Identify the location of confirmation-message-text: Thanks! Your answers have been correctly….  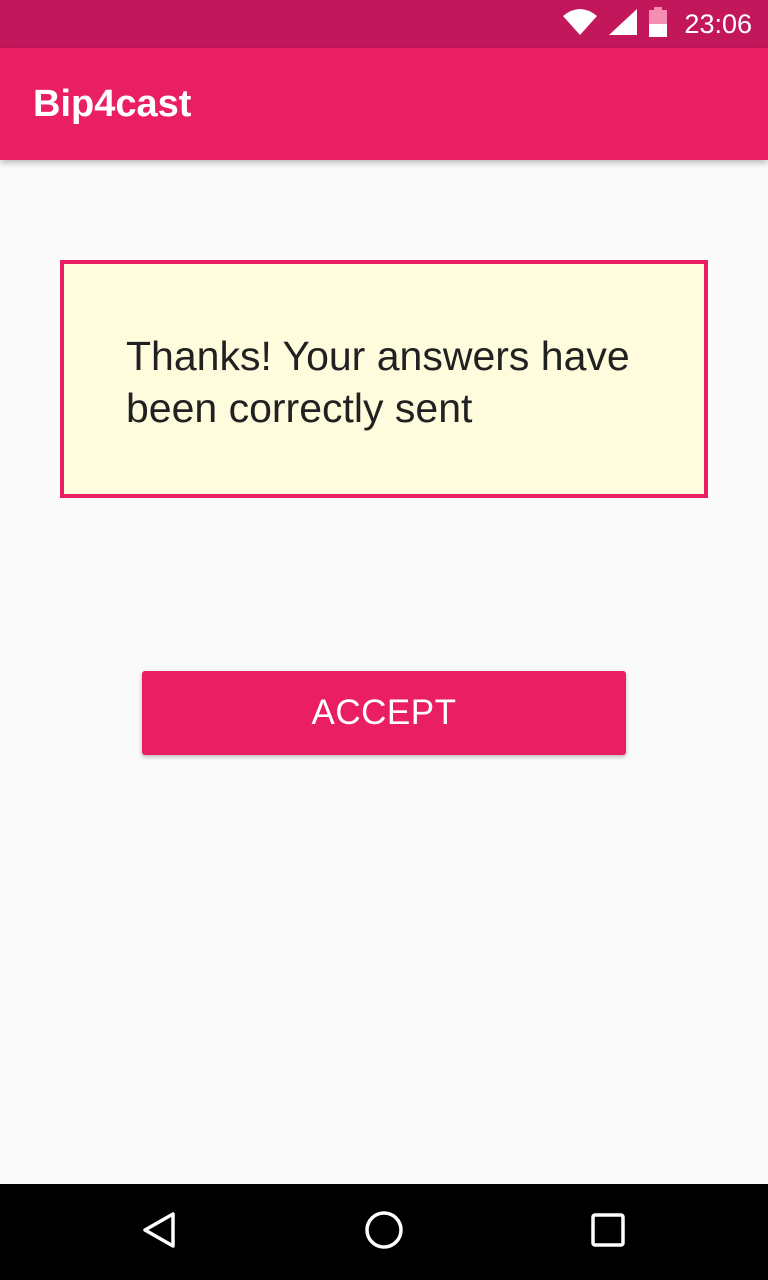
(378, 382).